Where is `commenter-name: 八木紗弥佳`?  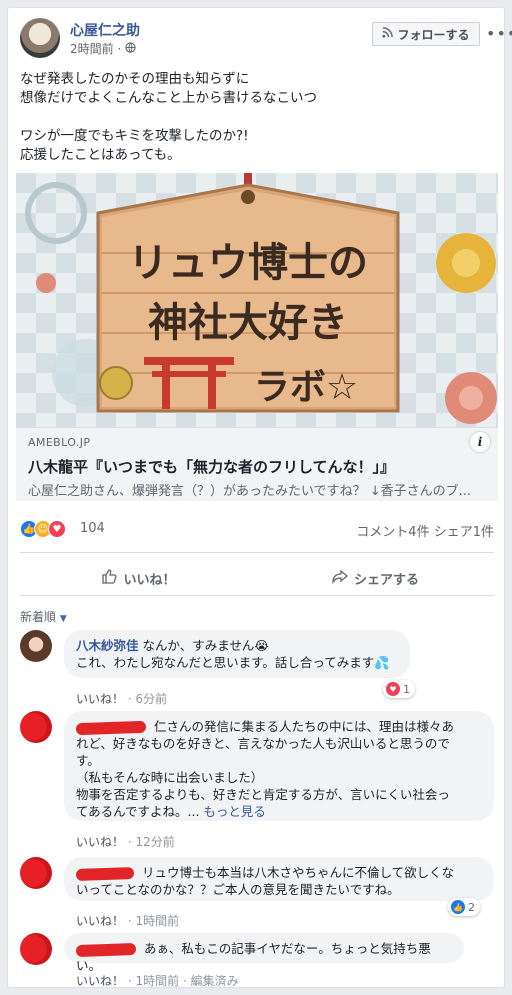
commenter-name: 八木紗弥佳 is located at coordinates (107, 645).